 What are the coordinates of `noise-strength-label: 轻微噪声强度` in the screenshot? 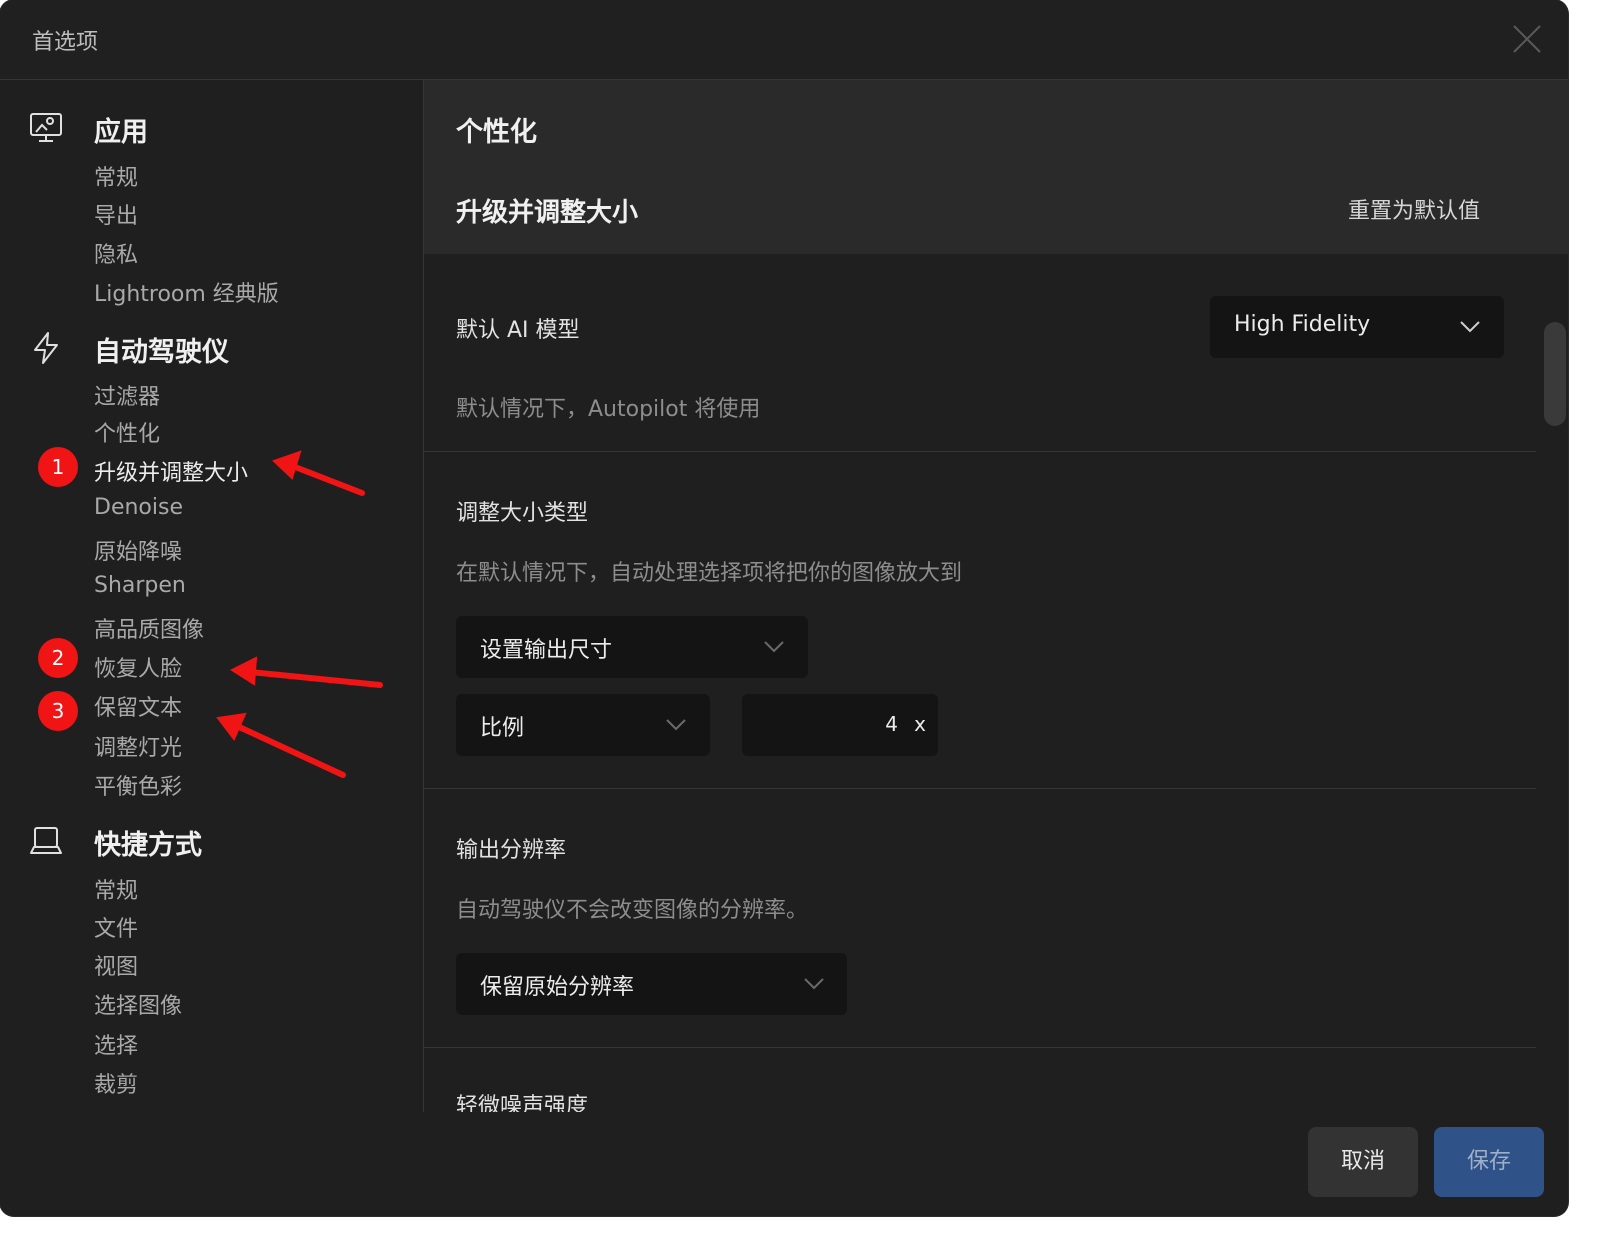 It's located at (522, 1103).